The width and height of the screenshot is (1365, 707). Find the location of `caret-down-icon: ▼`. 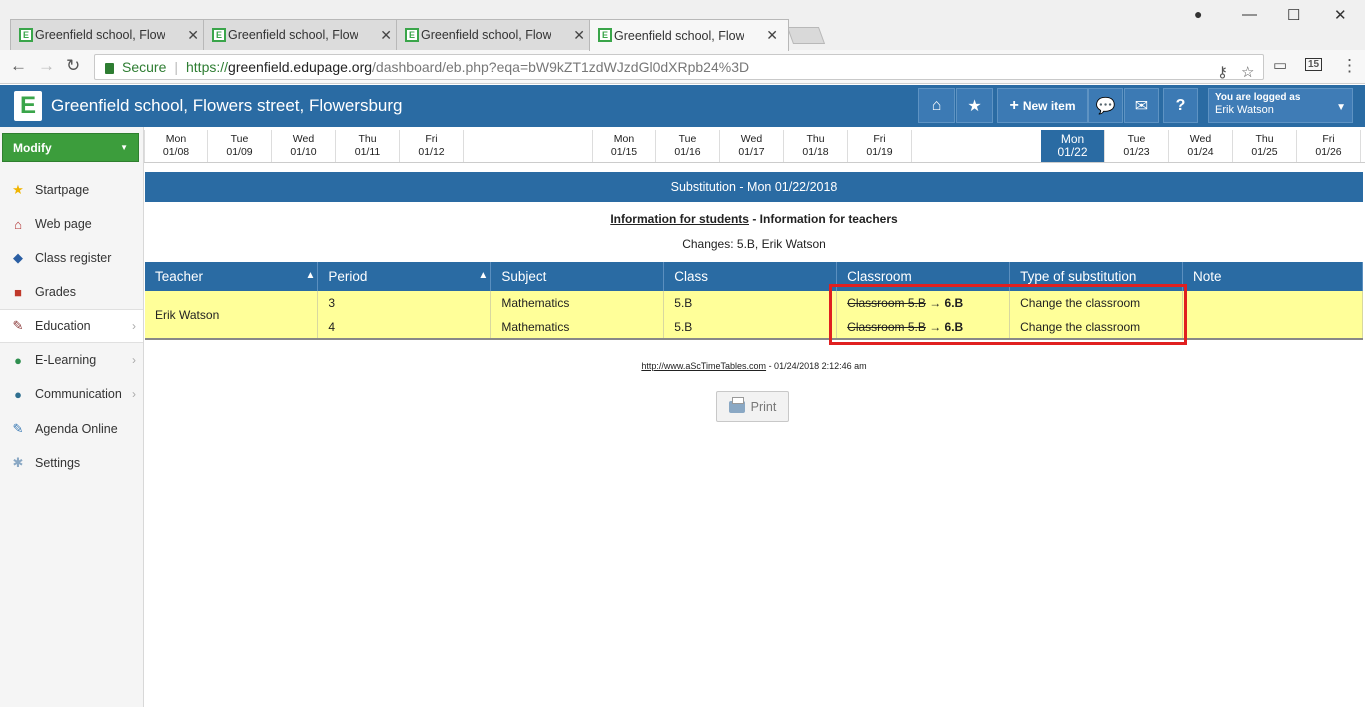

caret-down-icon: ▼ is located at coordinates (124, 147).